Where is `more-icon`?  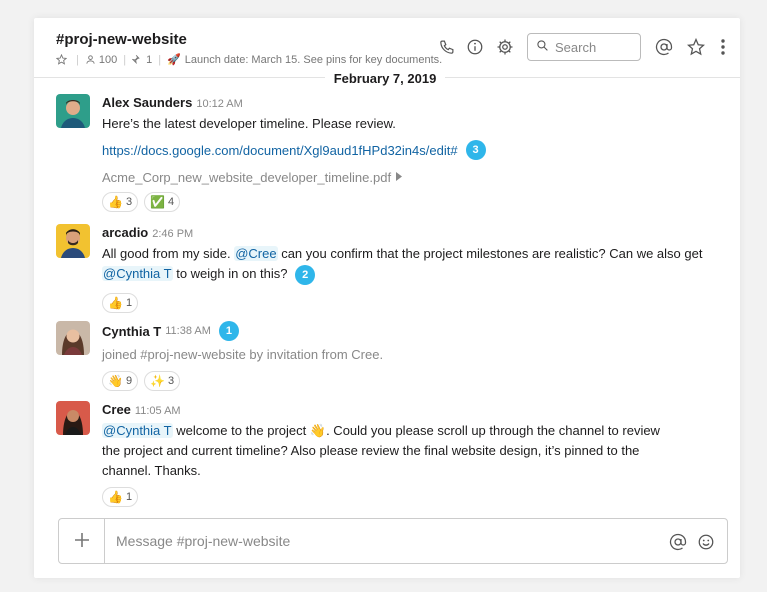
more-icon is located at coordinates (723, 47).